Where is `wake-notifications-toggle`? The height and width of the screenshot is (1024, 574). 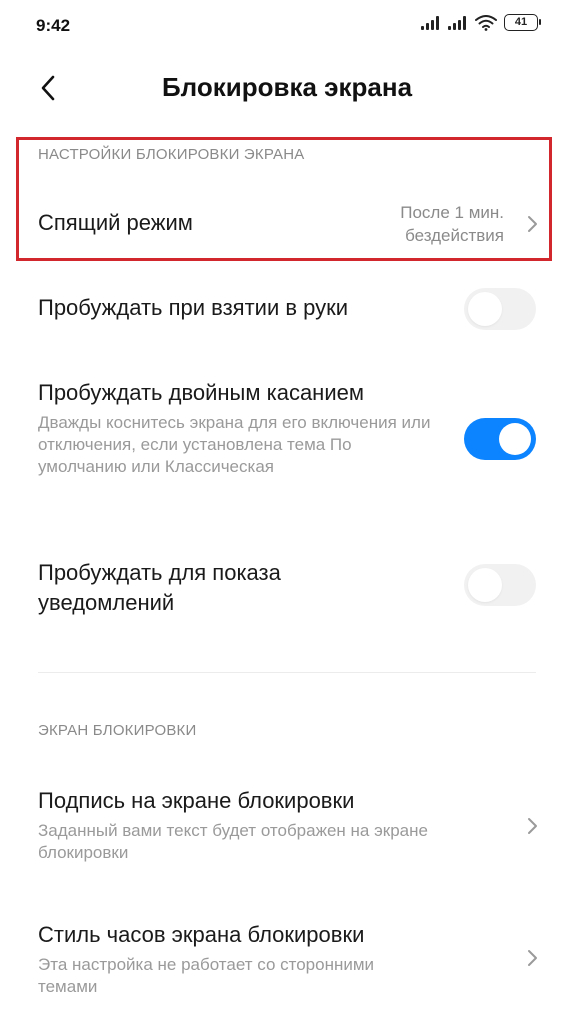
wake-notifications-toggle is located at coordinates (500, 585).